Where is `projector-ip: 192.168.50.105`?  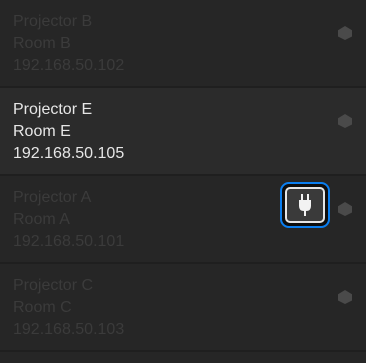
projector-ip: 192.168.50.105 is located at coordinates (69, 153).